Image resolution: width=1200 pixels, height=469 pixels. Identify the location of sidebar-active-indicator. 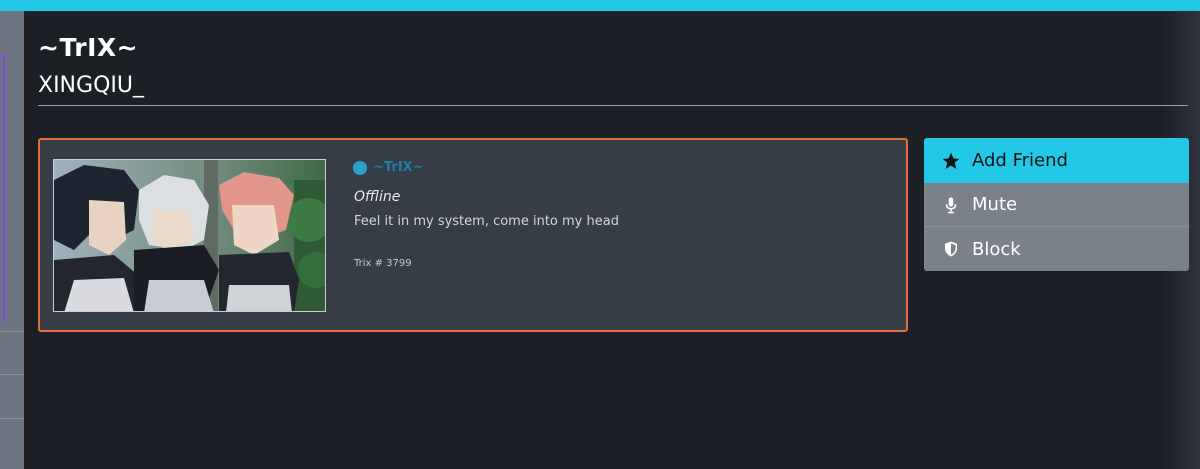
(2, 188).